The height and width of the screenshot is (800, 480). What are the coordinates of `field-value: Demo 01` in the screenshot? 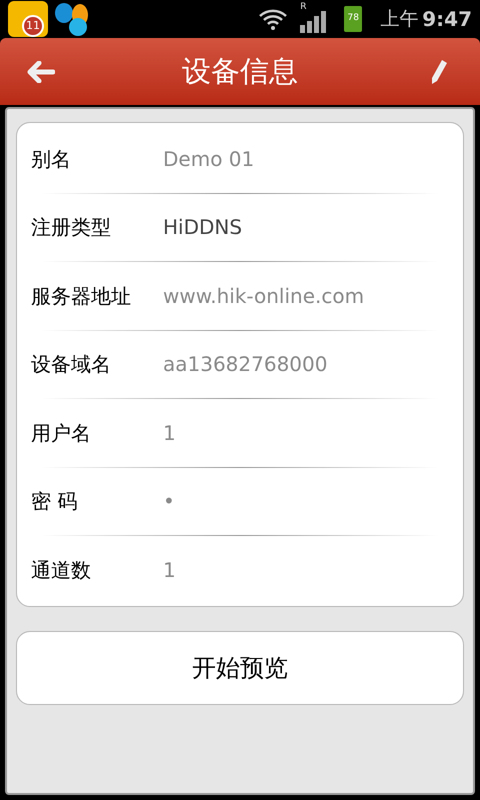 It's located at (208, 159).